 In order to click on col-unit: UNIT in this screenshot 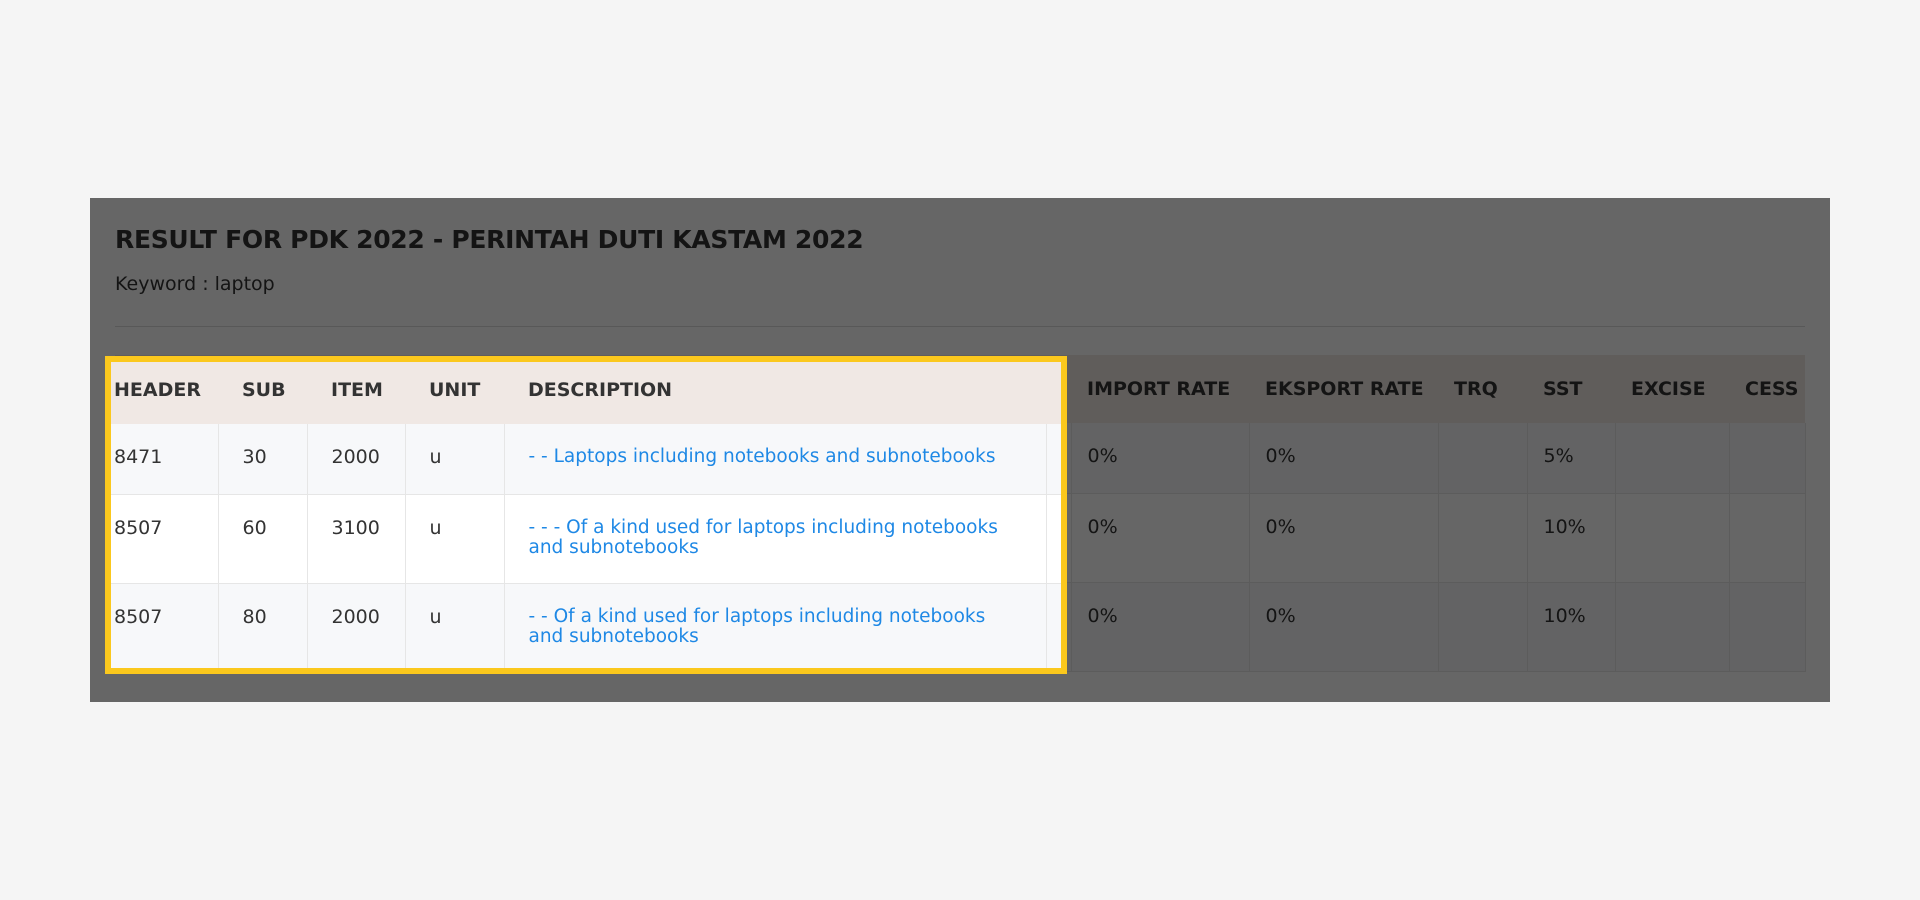, I will do `click(479, 389)`.